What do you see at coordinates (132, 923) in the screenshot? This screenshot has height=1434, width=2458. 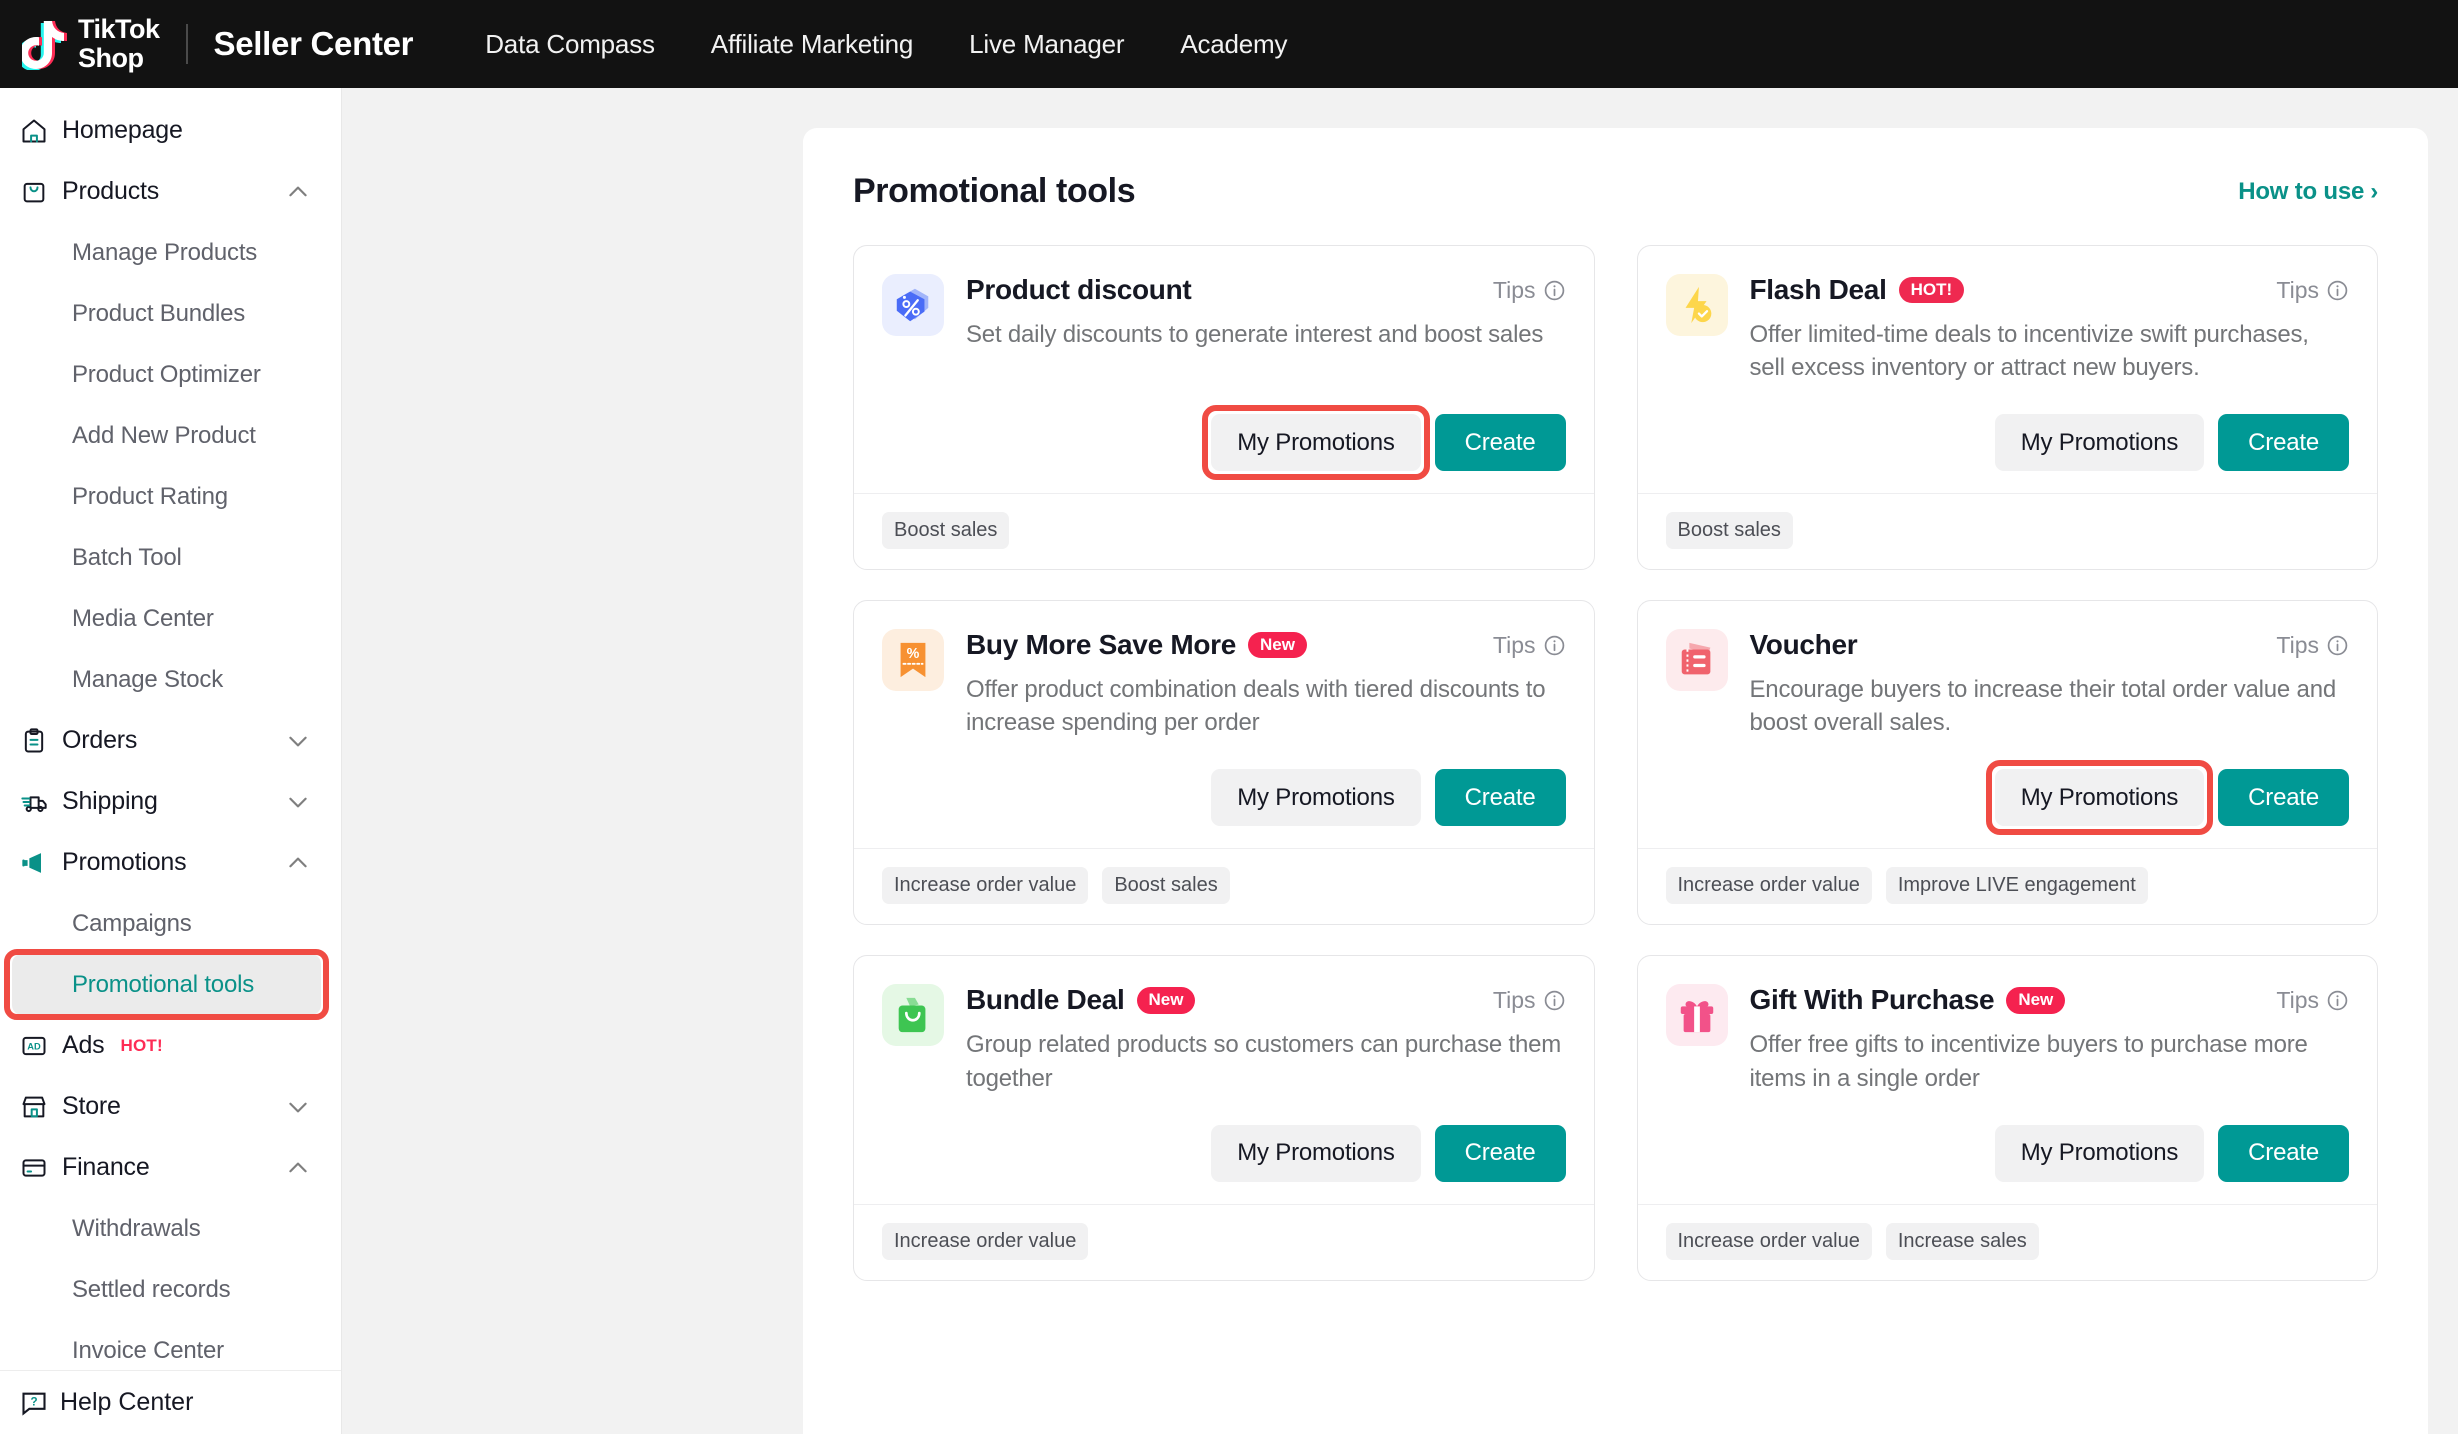 I see `sidebar-item-label: Campaigns` at bounding box center [132, 923].